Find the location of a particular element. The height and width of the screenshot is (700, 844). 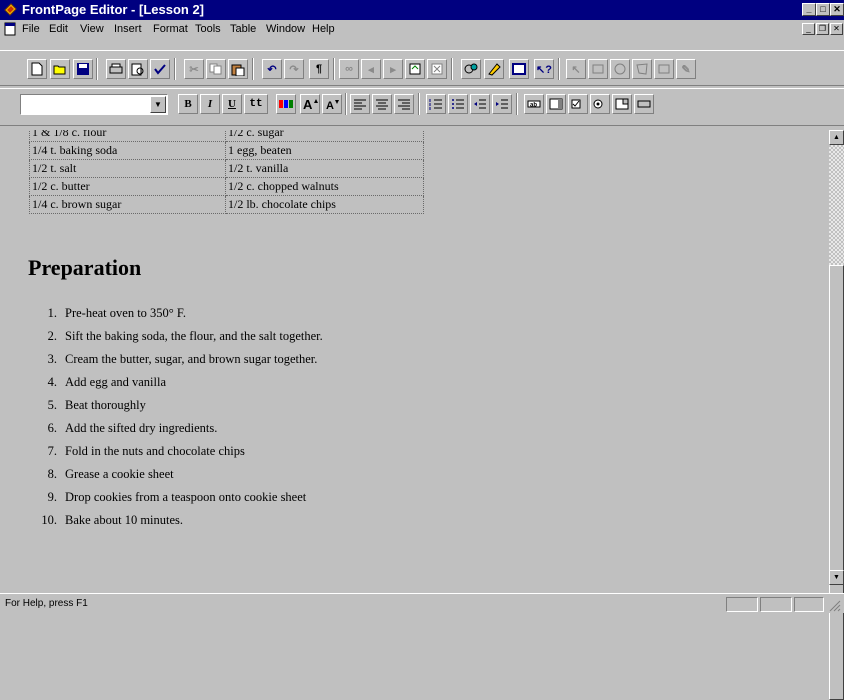

print-button is located at coordinates (116, 69).